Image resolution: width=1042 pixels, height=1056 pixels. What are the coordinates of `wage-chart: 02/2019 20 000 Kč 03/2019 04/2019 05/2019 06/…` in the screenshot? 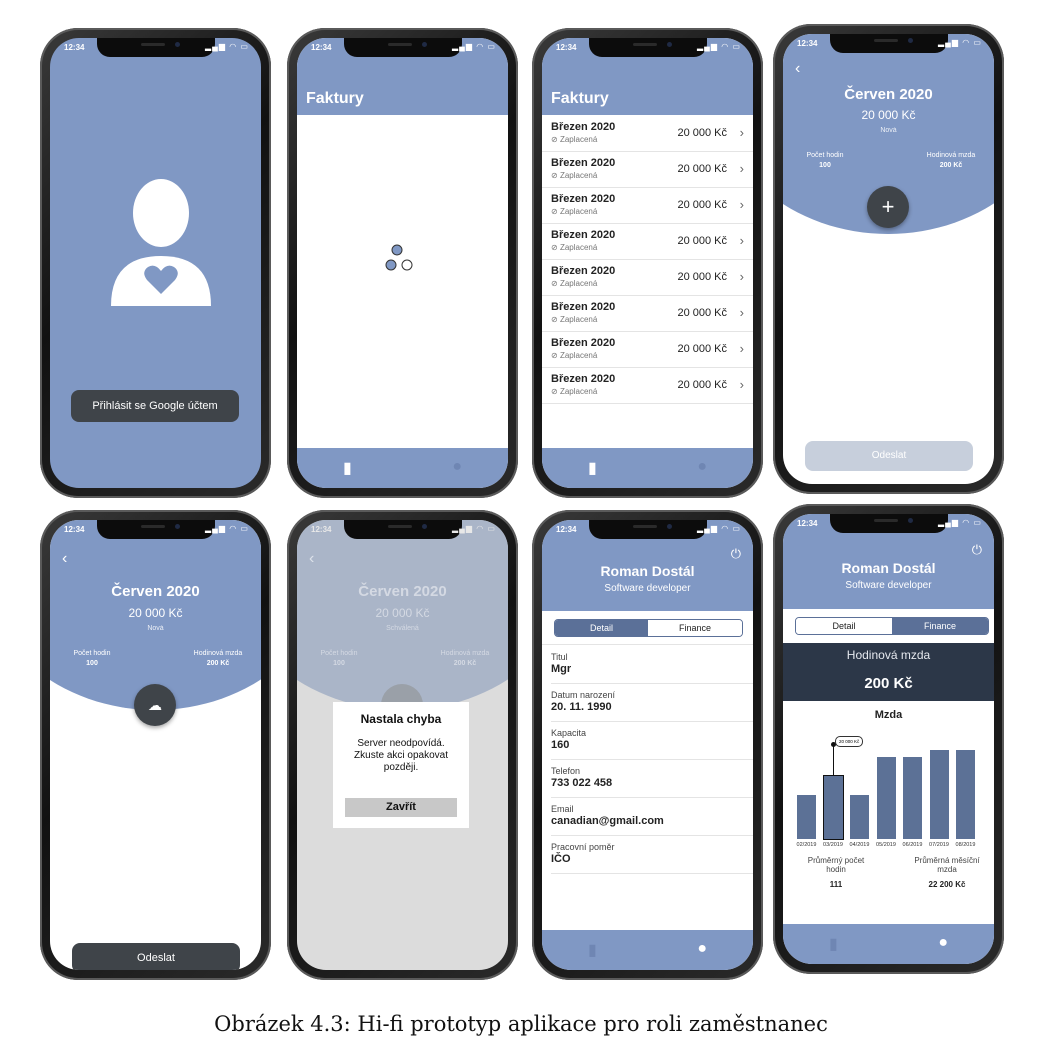 It's located at (888, 786).